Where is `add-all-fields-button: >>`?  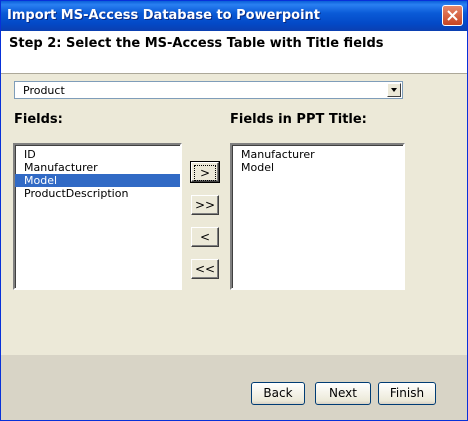
add-all-fields-button: >> is located at coordinates (205, 205).